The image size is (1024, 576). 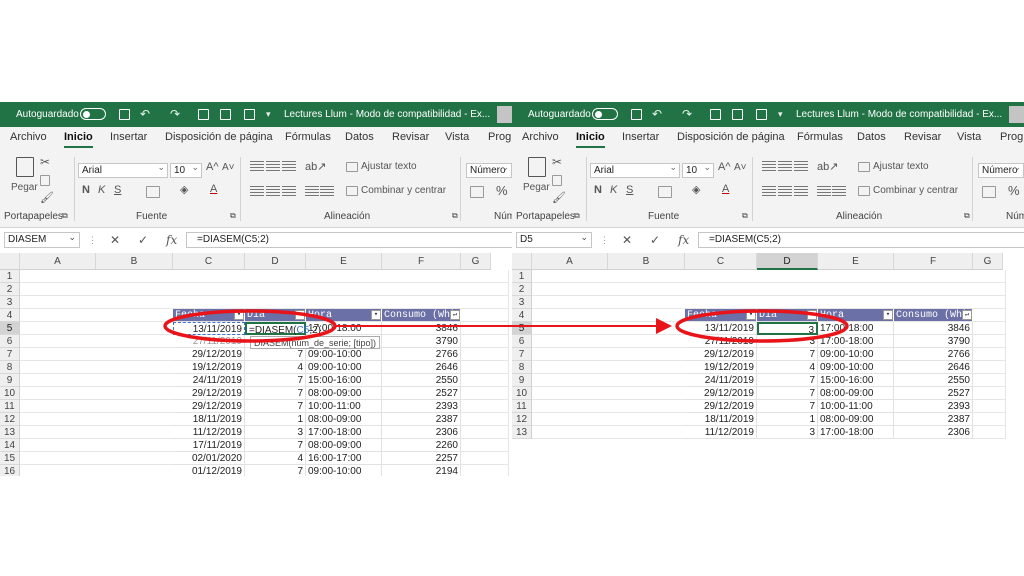 I want to click on table-cell: 01/12/2019, so click(x=209, y=470).